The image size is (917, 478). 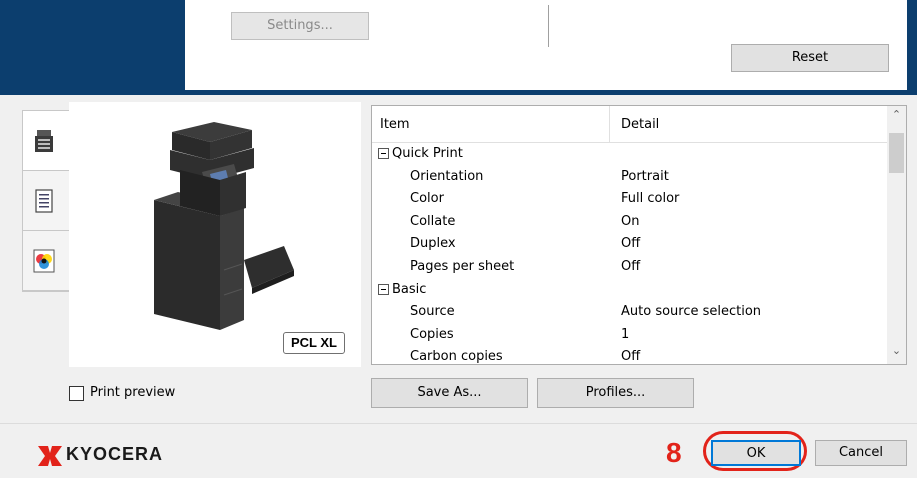 What do you see at coordinates (447, 176) in the screenshot?
I see `row-label: Orientation` at bounding box center [447, 176].